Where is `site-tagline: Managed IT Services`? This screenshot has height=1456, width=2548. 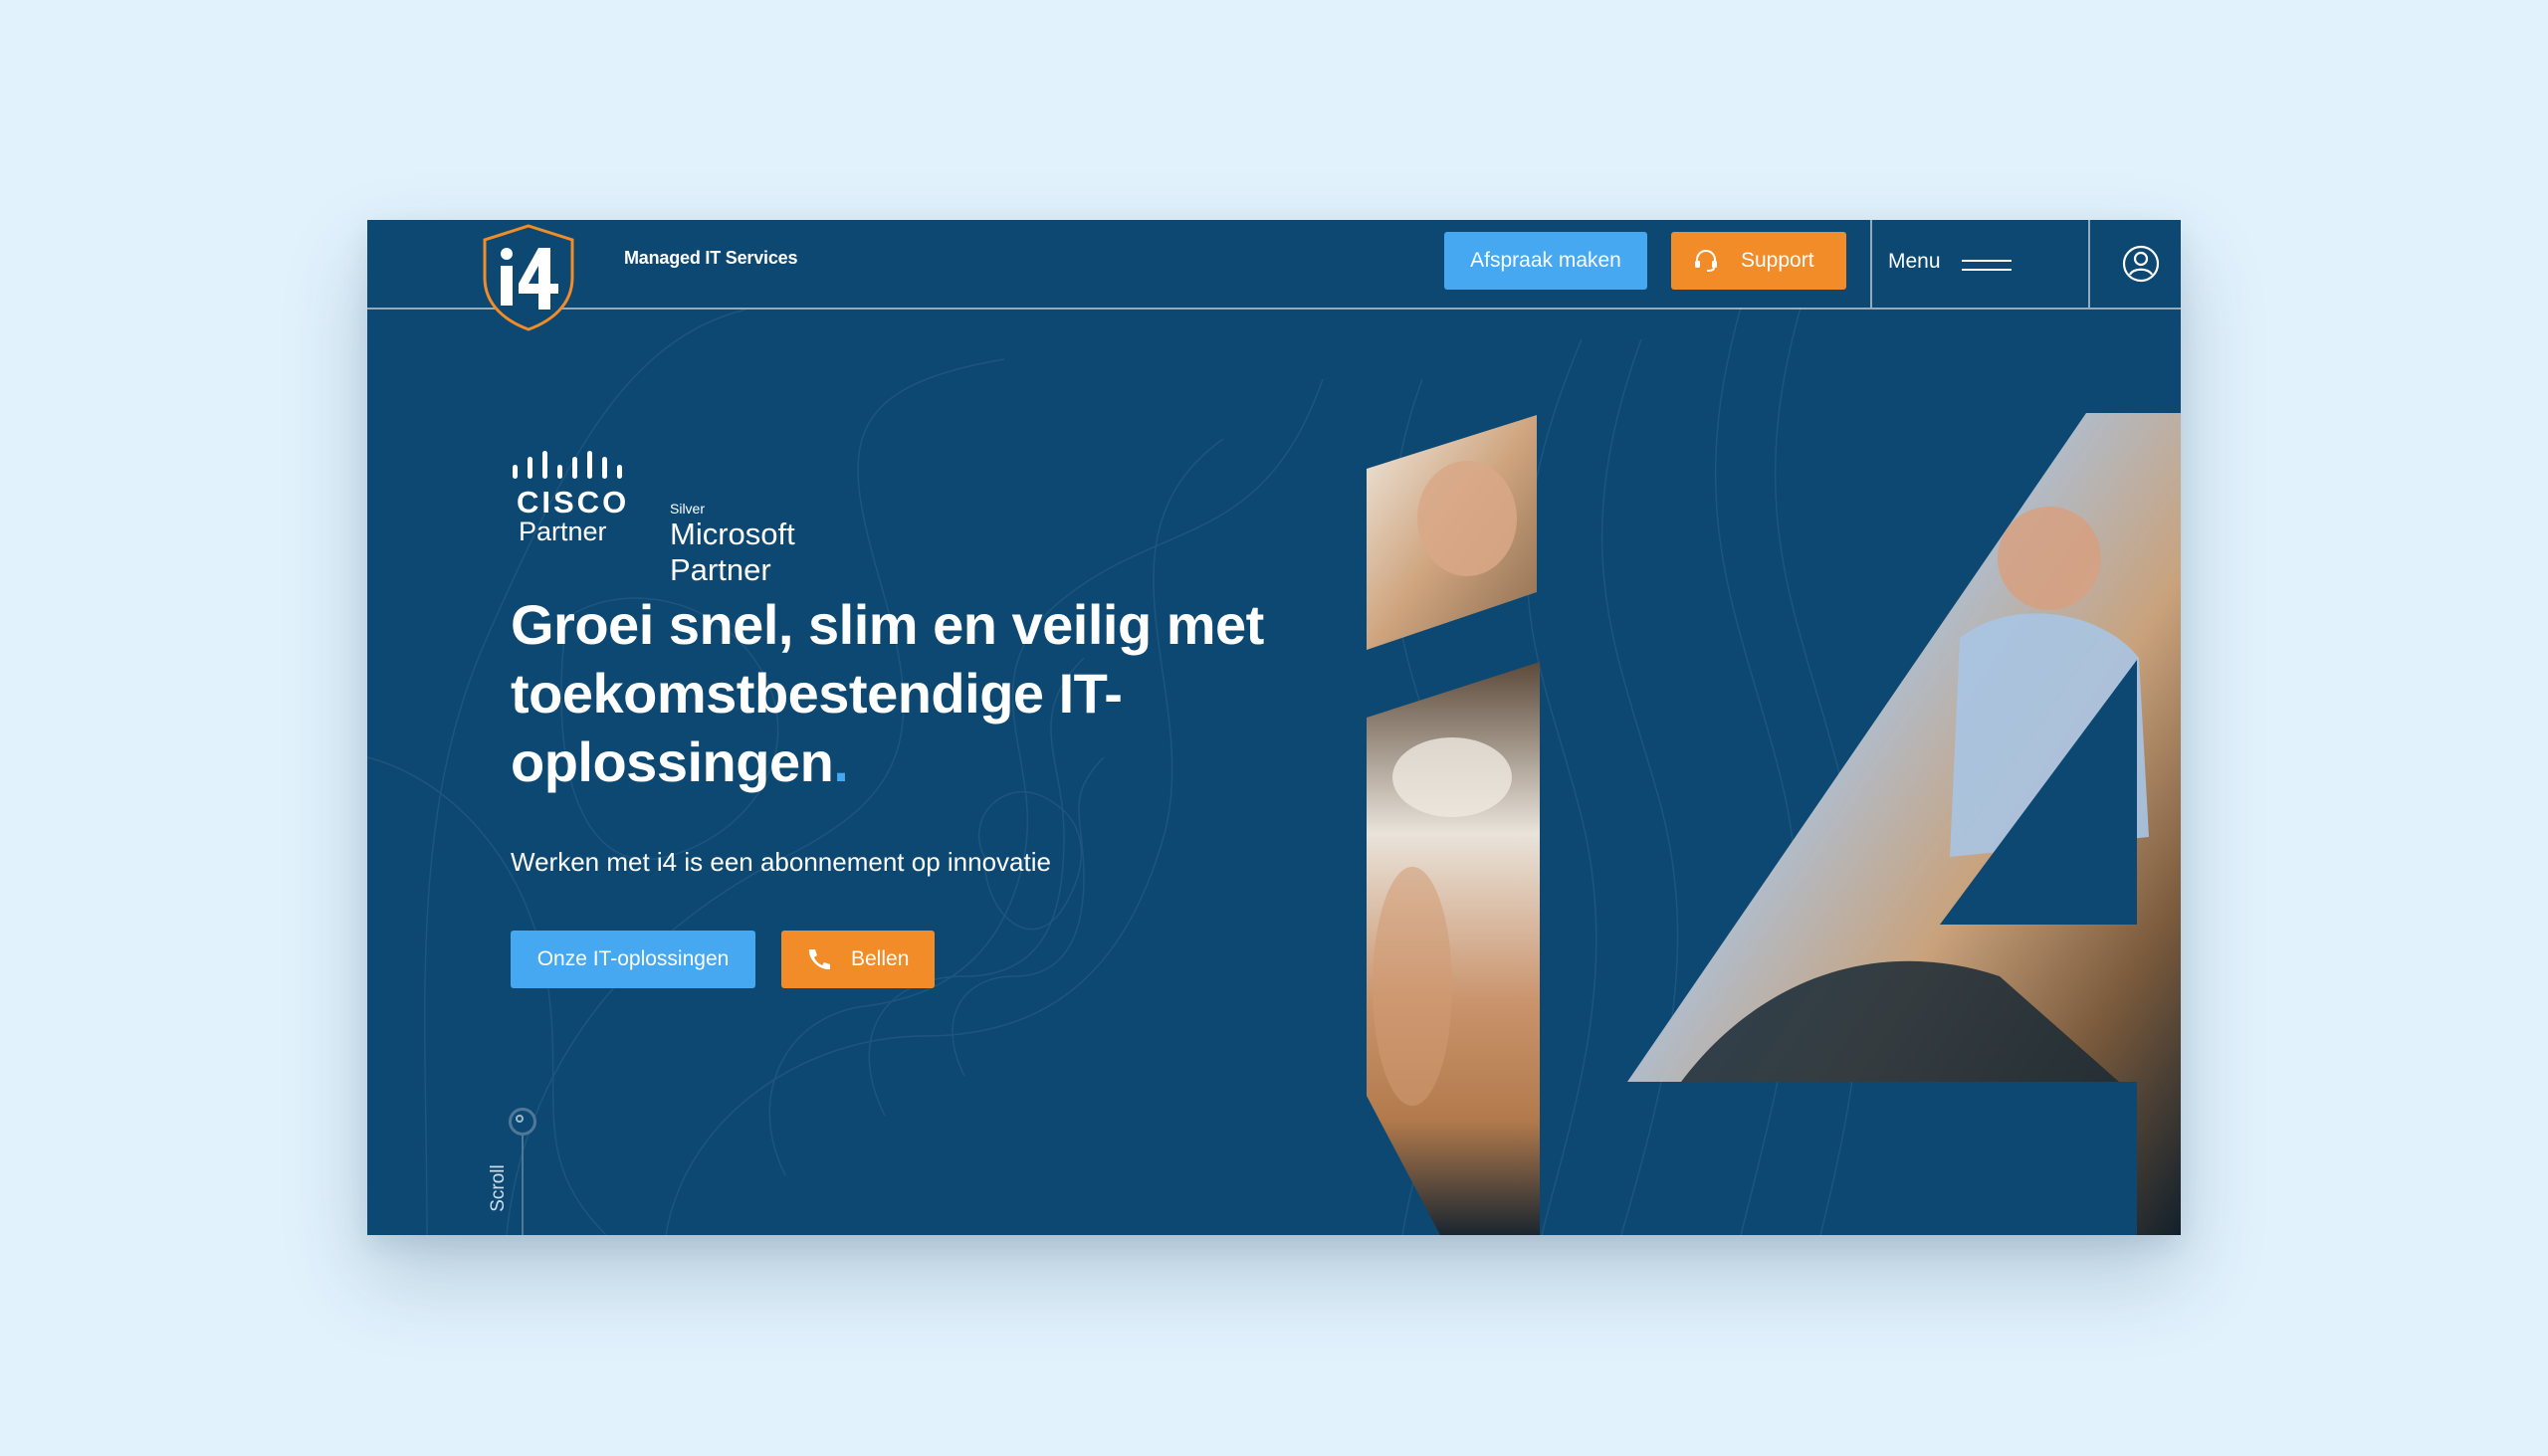
site-tagline: Managed IT Services is located at coordinates (711, 258).